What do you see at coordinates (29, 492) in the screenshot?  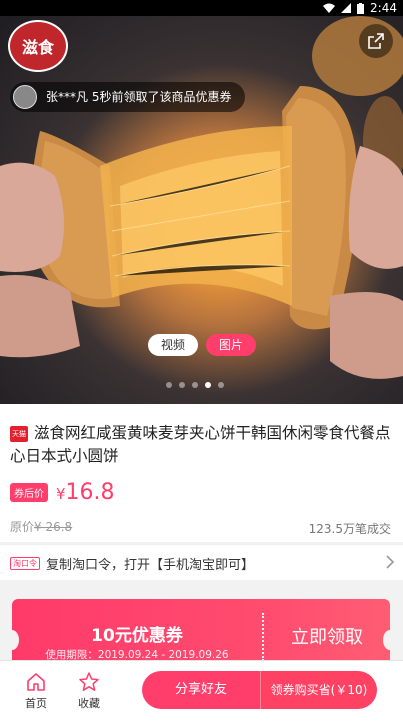 I see `price-badge: 券后价` at bounding box center [29, 492].